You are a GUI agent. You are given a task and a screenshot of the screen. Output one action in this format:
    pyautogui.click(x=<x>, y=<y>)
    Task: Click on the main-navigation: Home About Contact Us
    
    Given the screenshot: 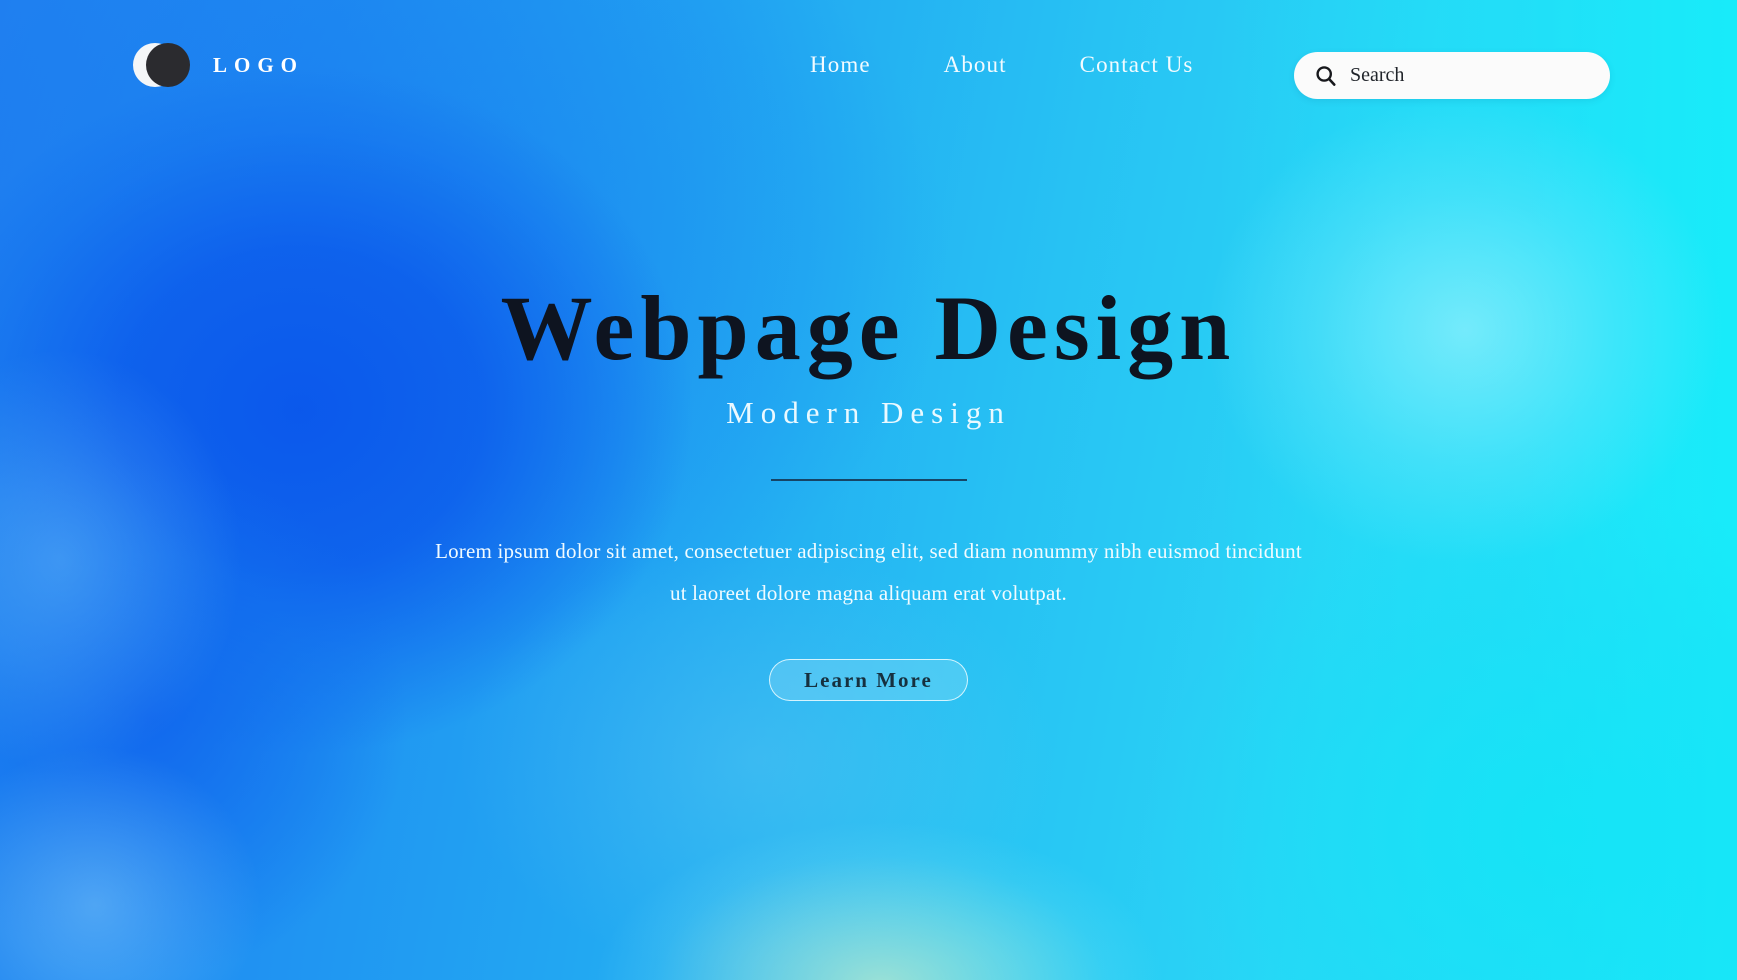 What is the action you would take?
    pyautogui.click(x=1001, y=65)
    